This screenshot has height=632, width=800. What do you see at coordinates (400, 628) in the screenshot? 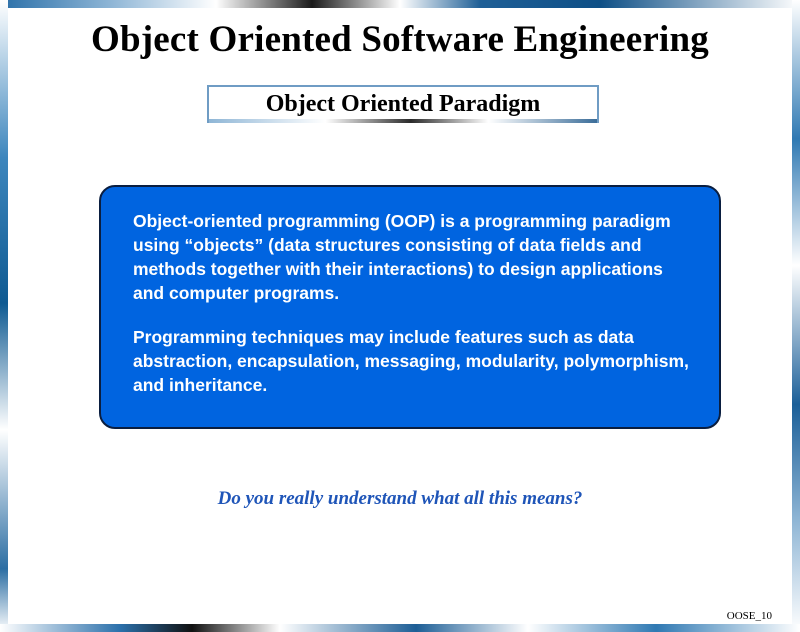
I see `bottom-border-decoration` at bounding box center [400, 628].